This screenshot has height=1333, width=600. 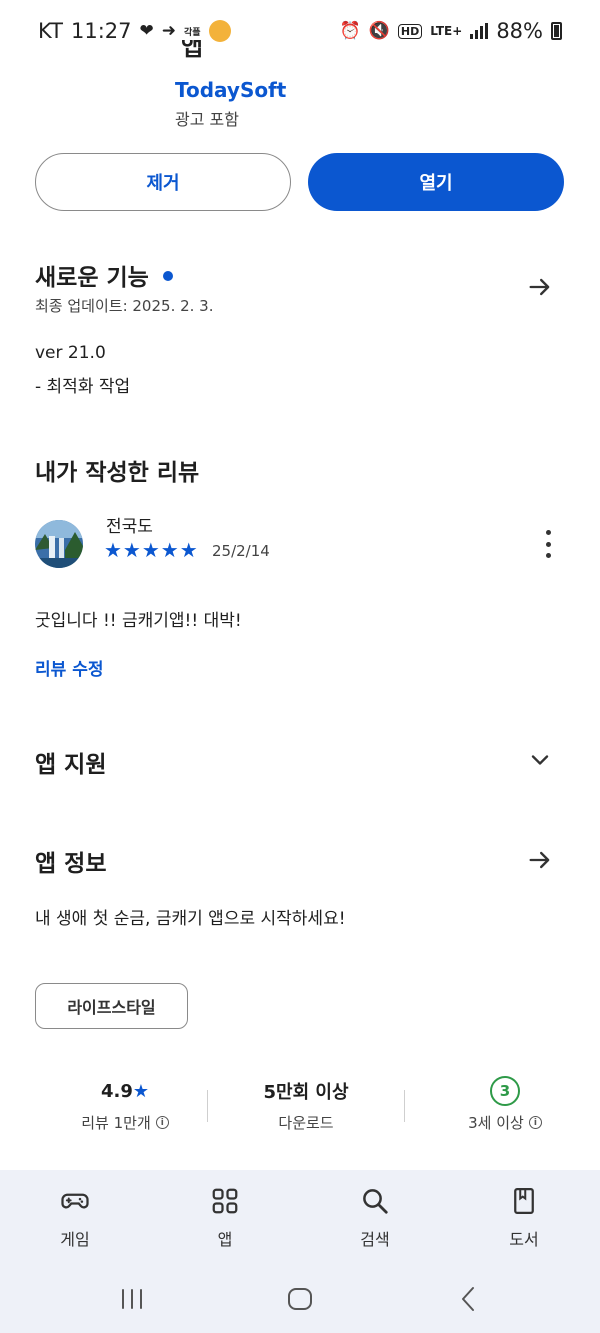 I want to click on rating-label: 리뷰 1만개, so click(x=116, y=1123).